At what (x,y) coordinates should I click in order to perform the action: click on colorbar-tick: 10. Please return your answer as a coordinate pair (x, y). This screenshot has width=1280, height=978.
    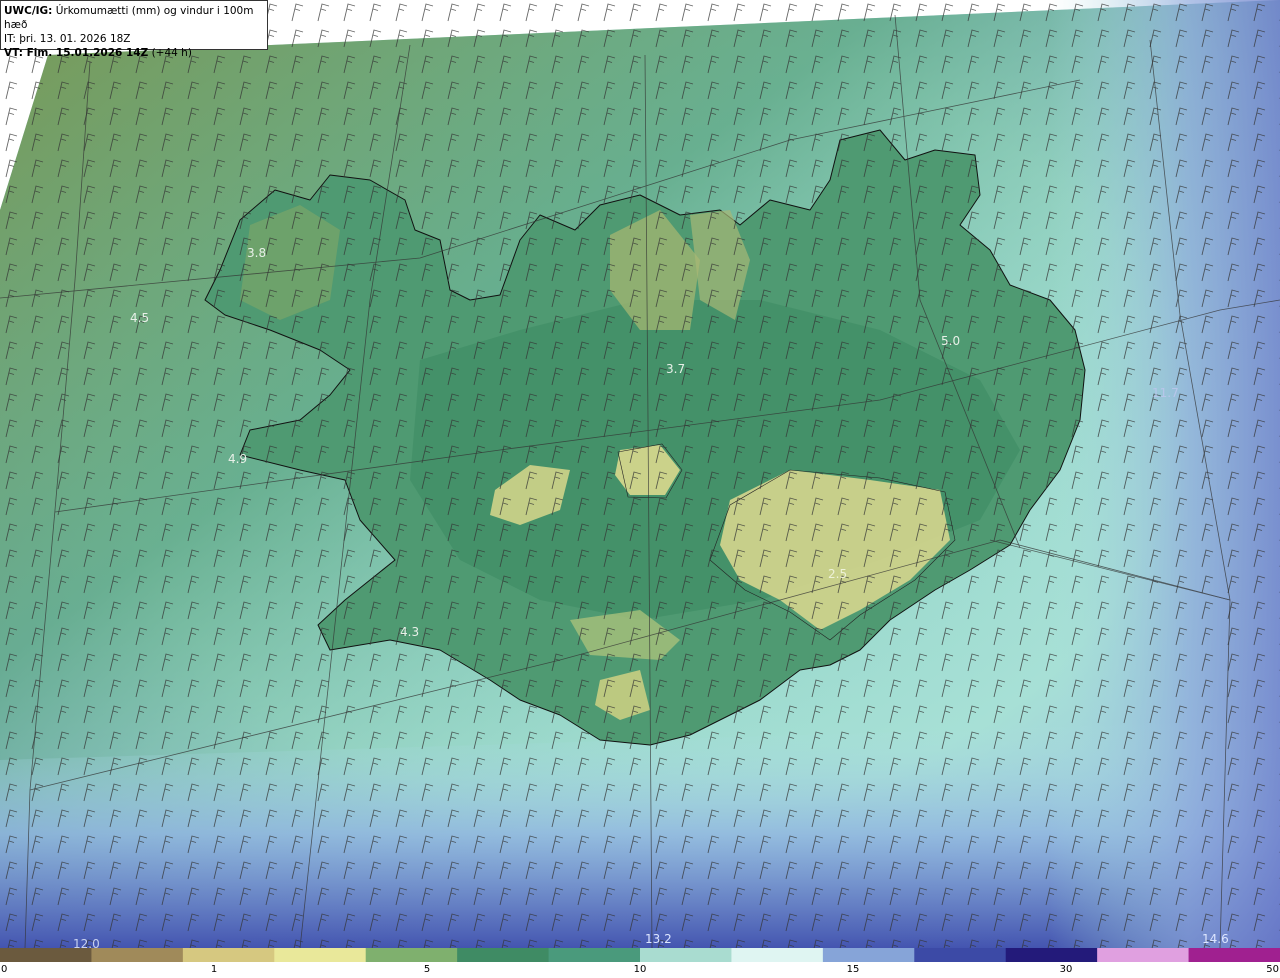
    Looking at the image, I should click on (640, 969).